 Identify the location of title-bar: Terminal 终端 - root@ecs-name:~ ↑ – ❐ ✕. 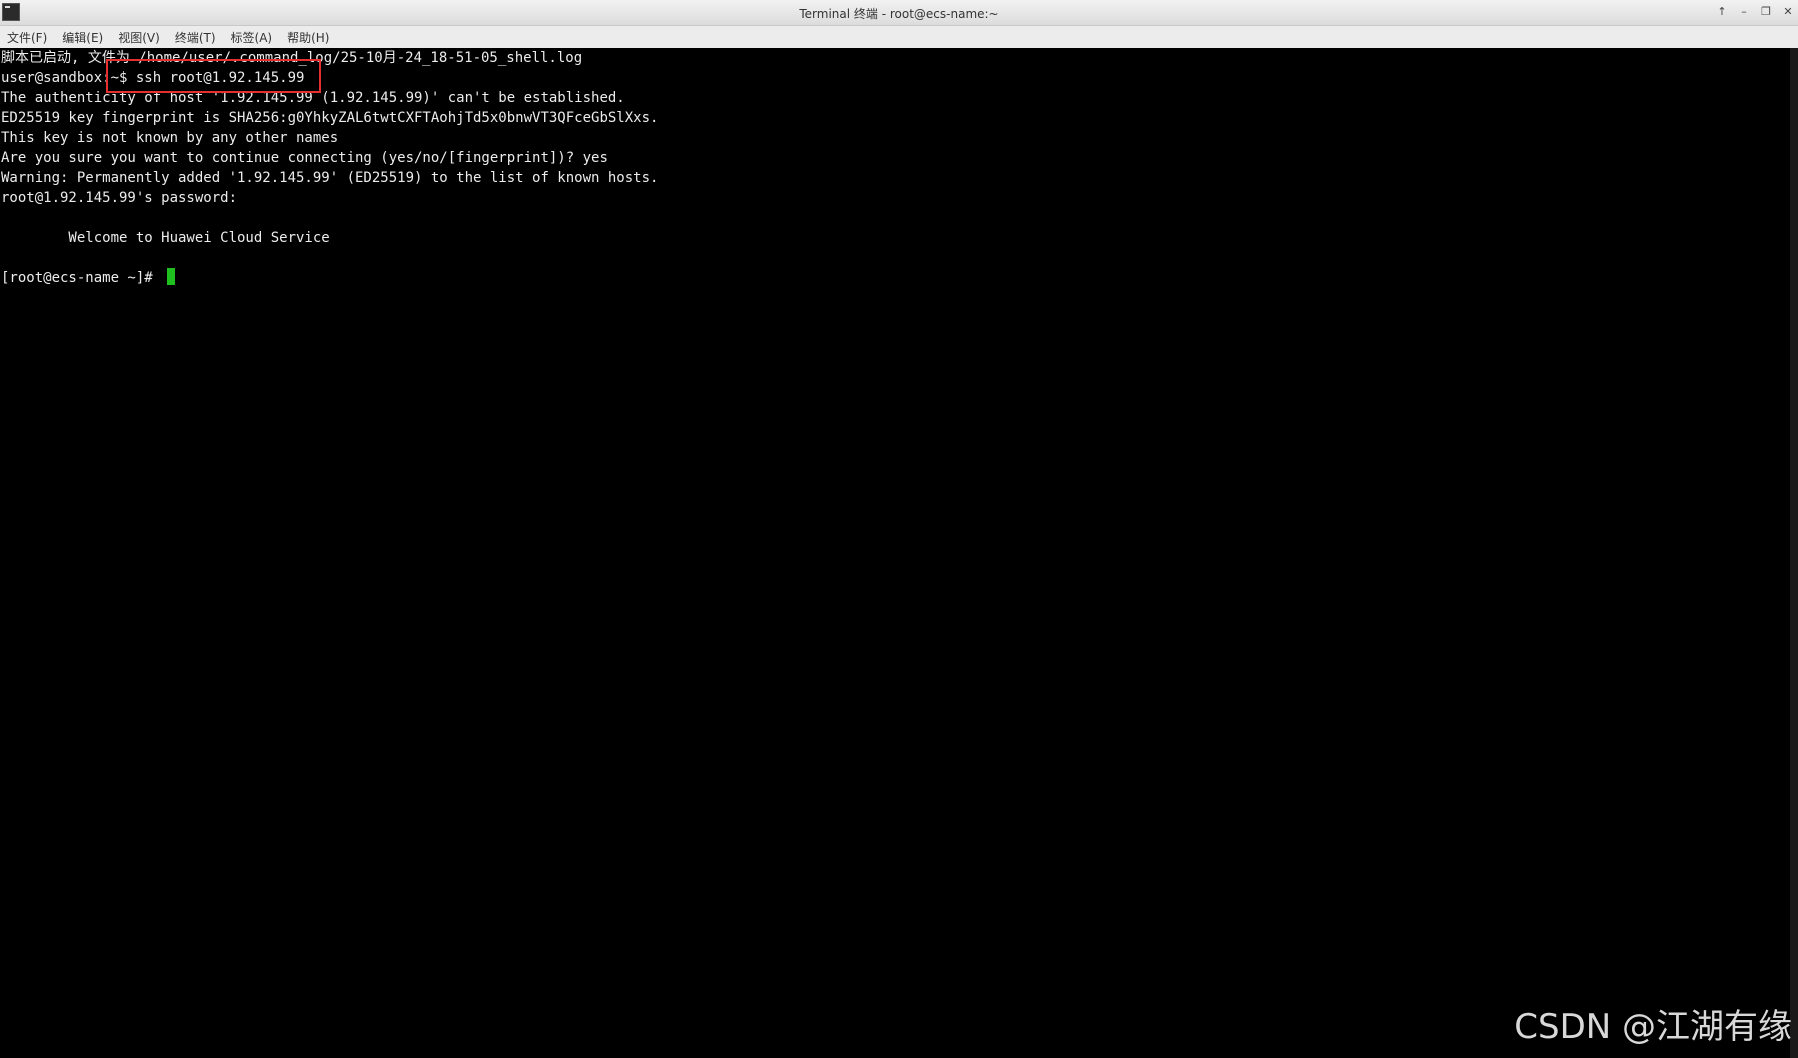
(899, 13).